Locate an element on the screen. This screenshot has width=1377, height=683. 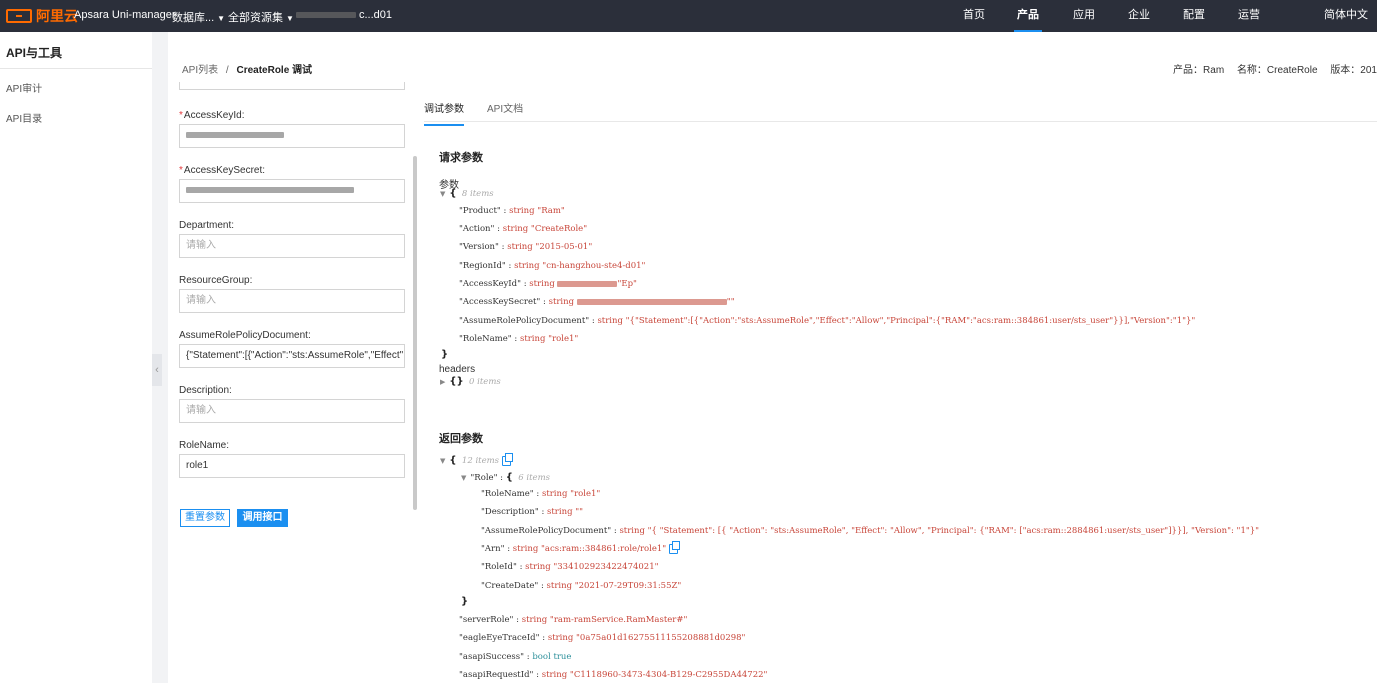
chevron-left-icon: ‹ is located at coordinates (157, 370).